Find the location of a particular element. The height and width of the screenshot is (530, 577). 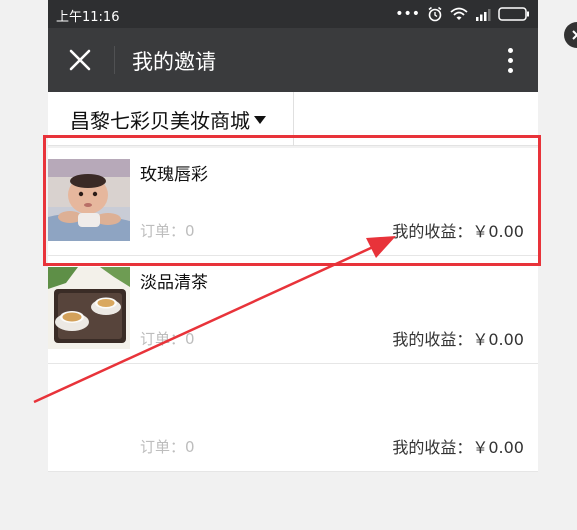

alarm-icon is located at coordinates (435, 14).